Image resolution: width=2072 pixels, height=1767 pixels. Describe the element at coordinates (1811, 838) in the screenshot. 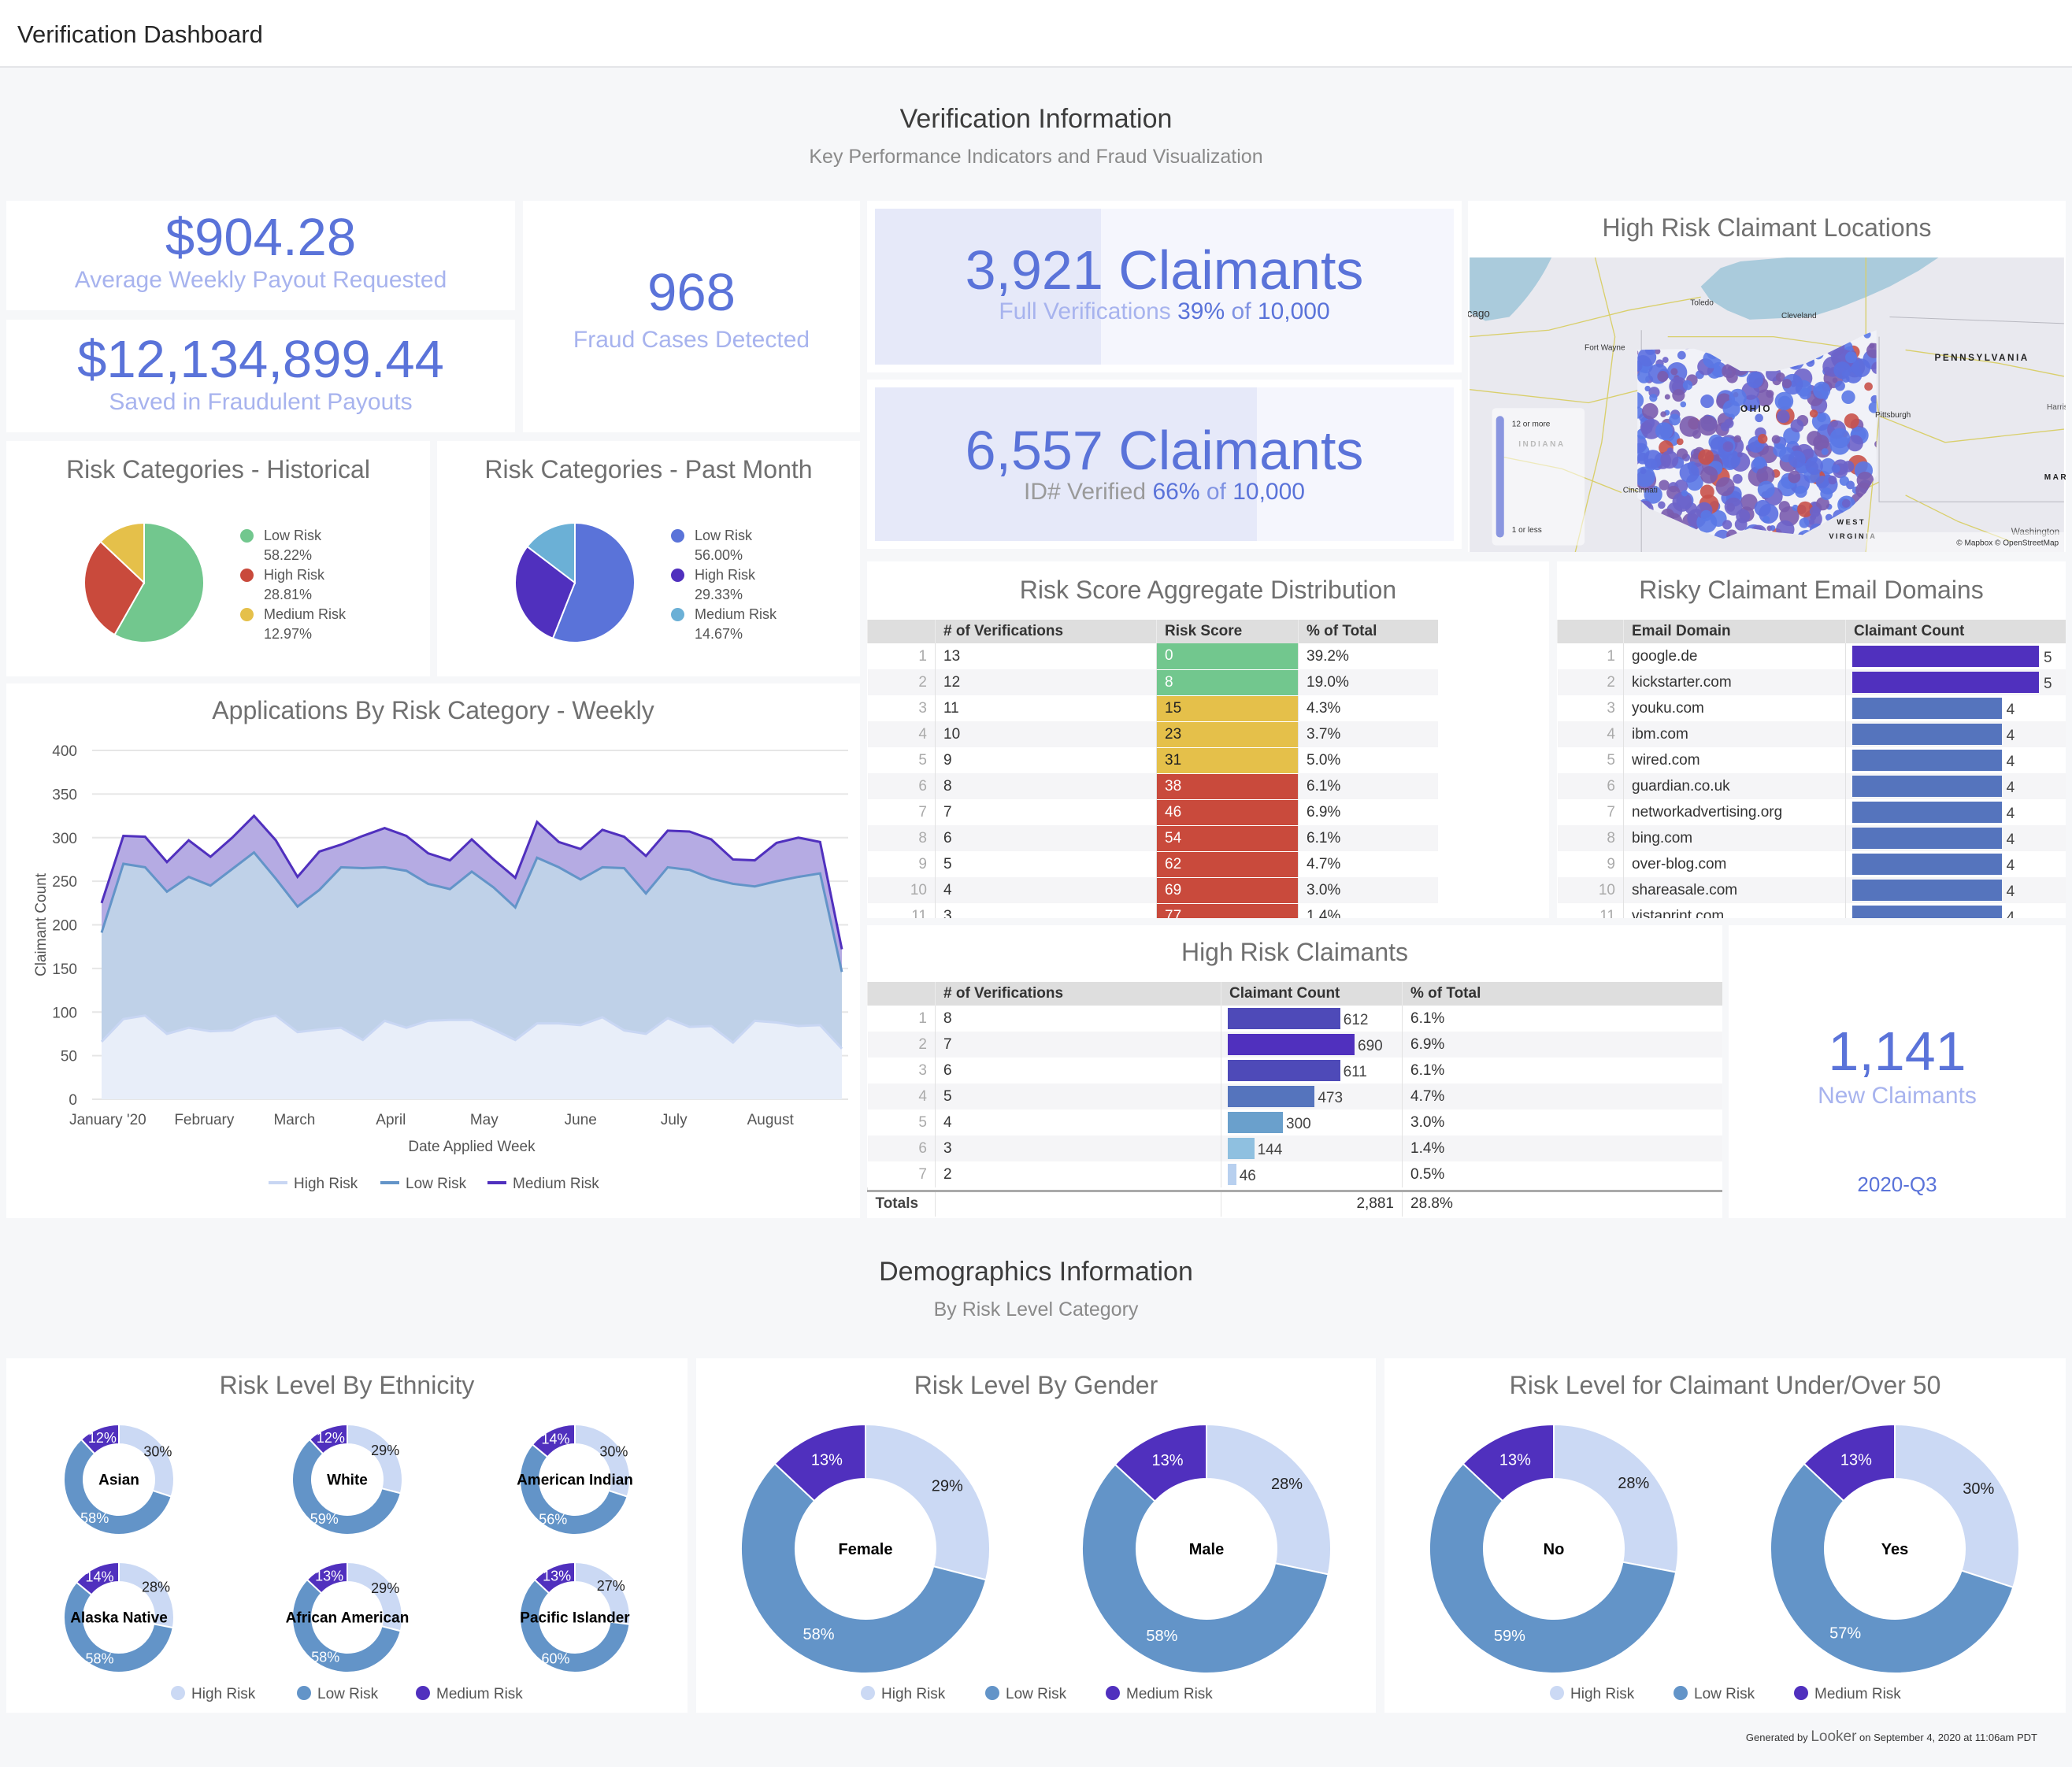

I see `table-row: 8 bing.com 4` at that location.